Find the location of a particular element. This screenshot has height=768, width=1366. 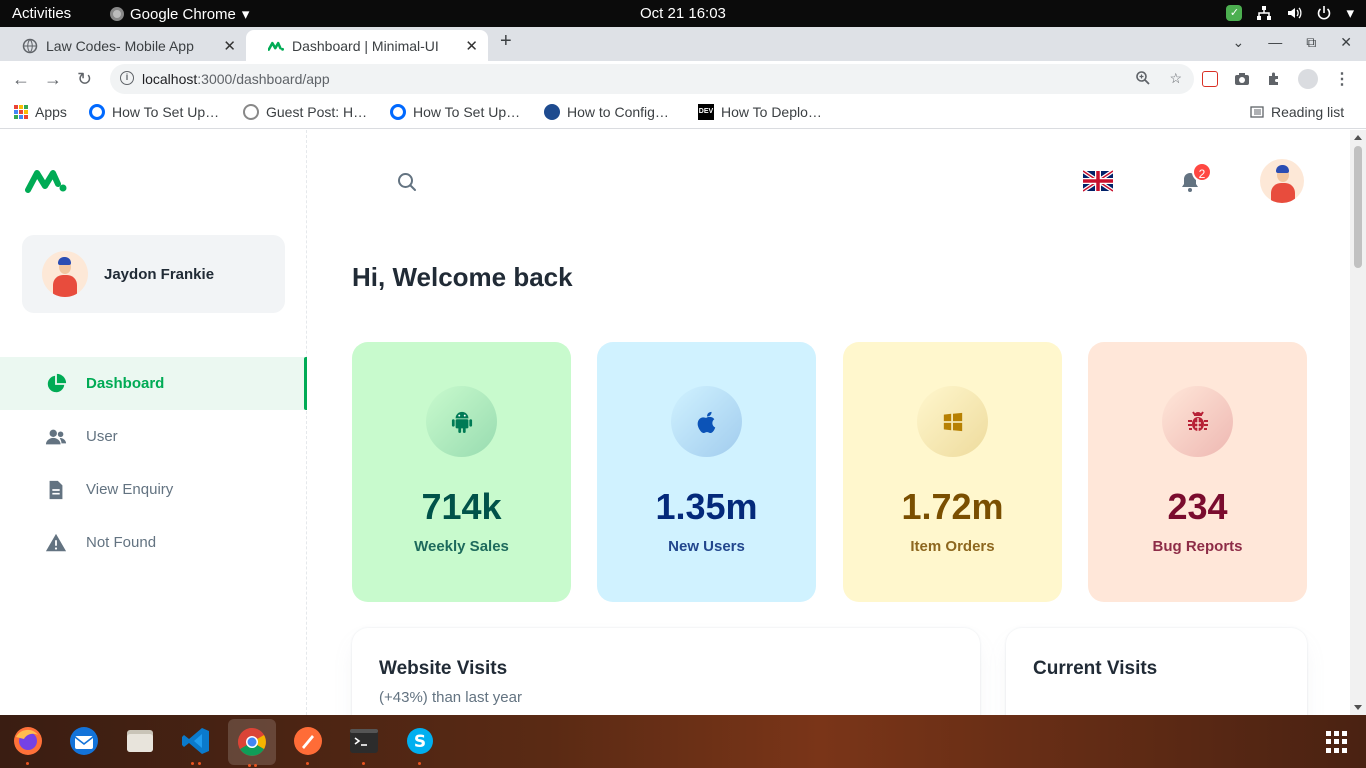

app-menu-label: Google Chrome is located at coordinates (183, 14).